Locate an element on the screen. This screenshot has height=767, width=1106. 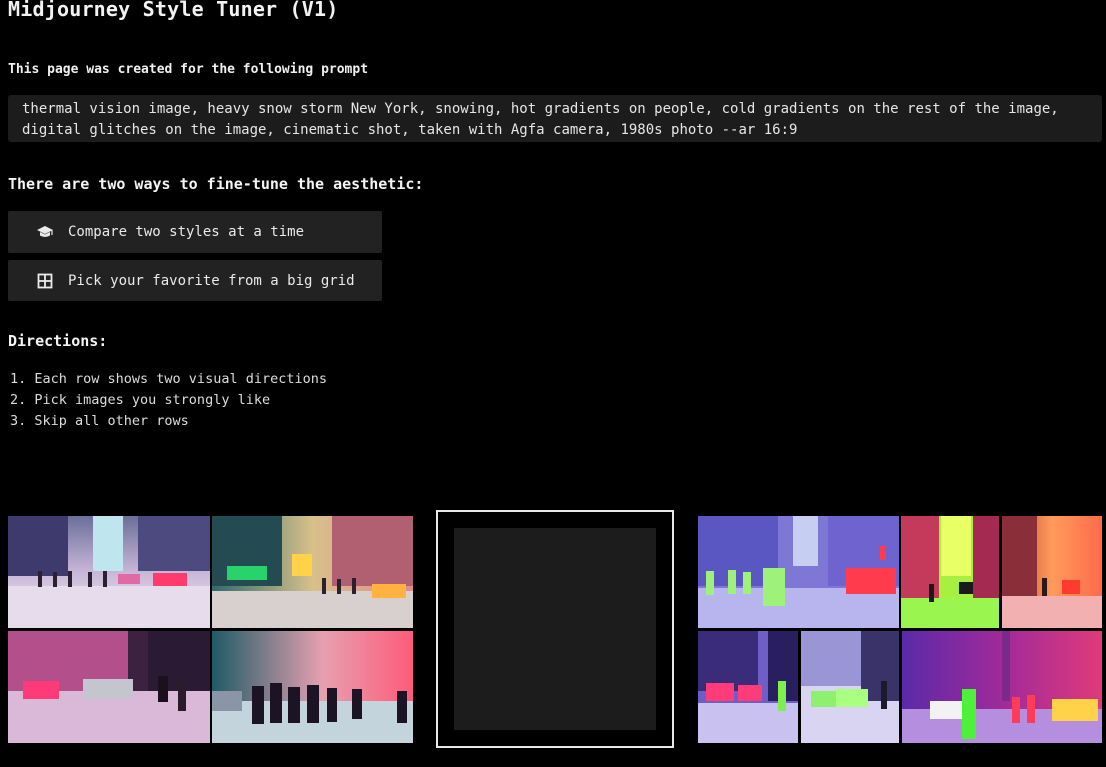
compare-styles-button: Compare two styles at a time is located at coordinates (195, 232).